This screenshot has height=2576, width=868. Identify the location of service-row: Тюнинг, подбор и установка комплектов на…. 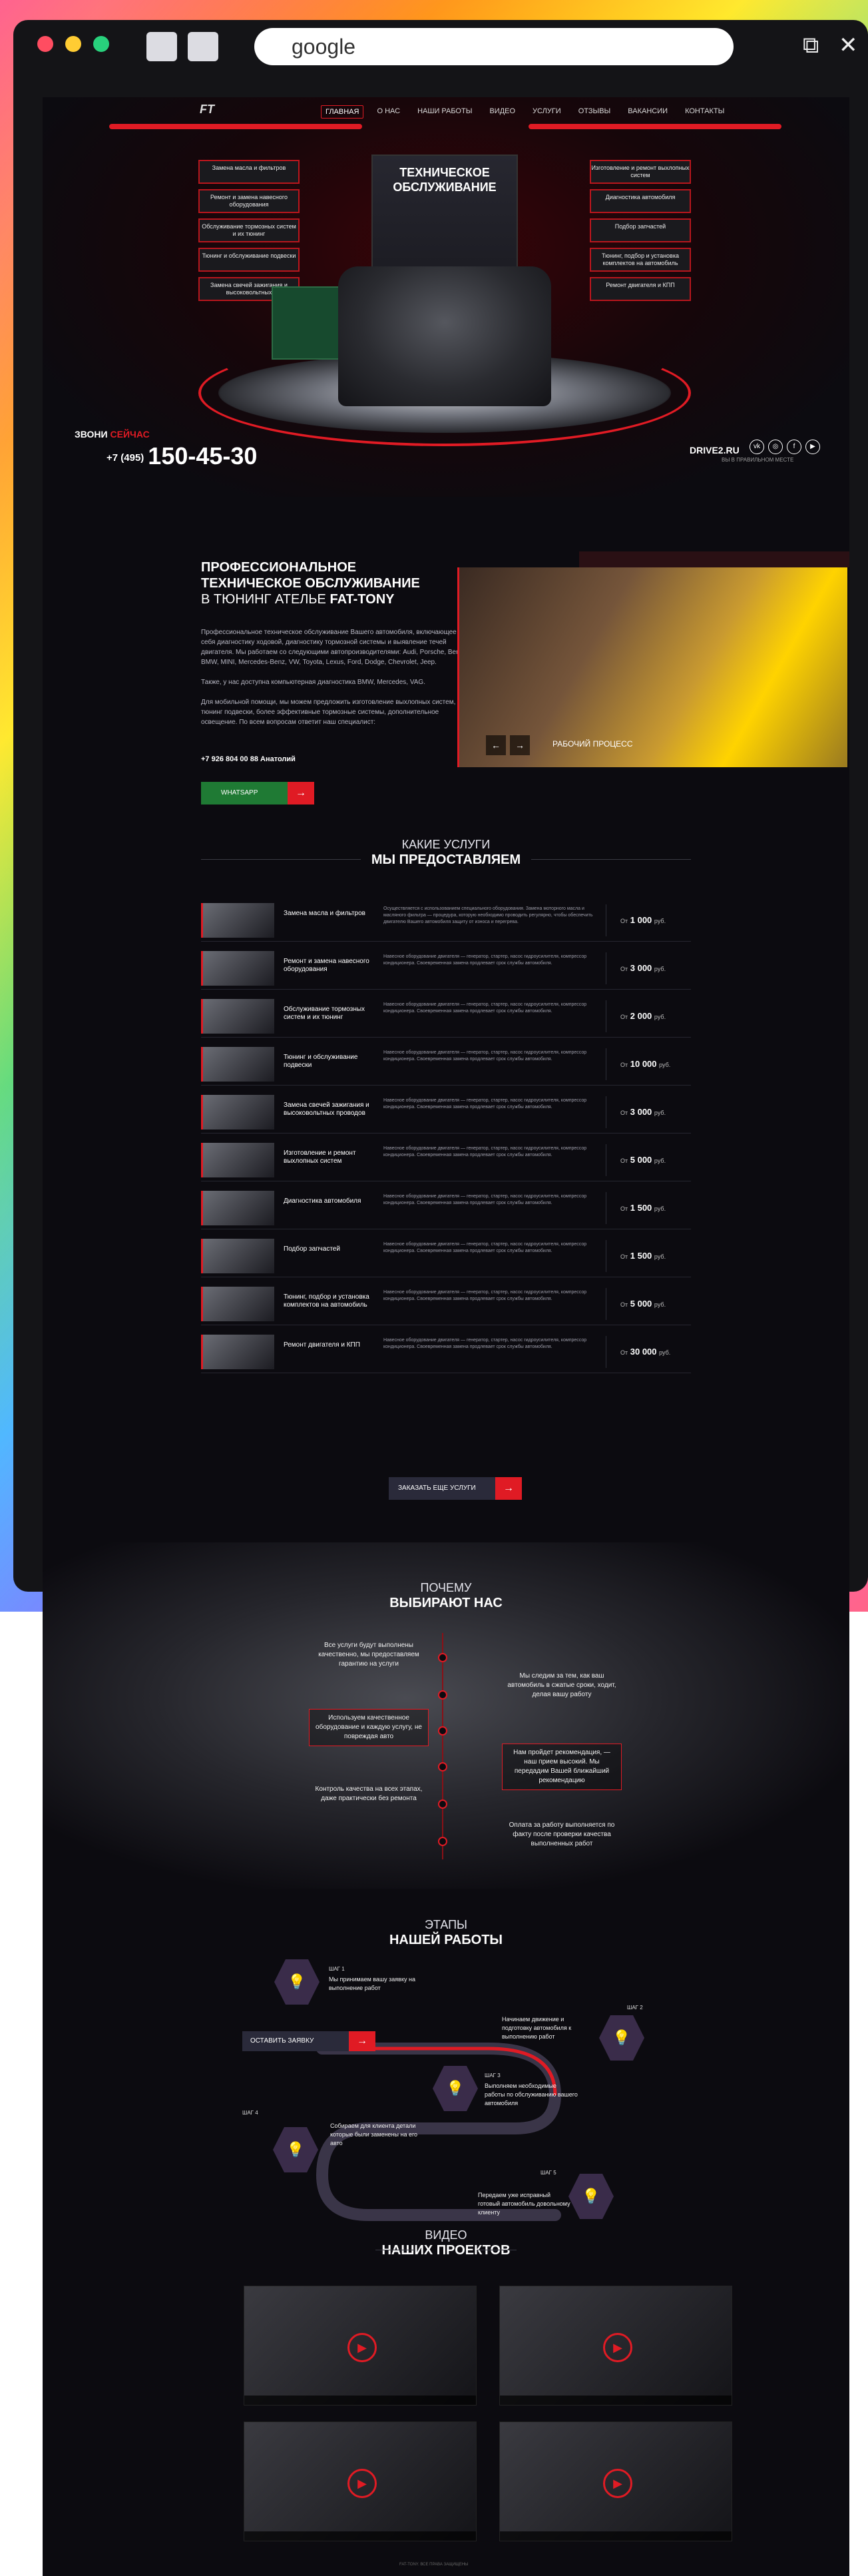
(446, 1304).